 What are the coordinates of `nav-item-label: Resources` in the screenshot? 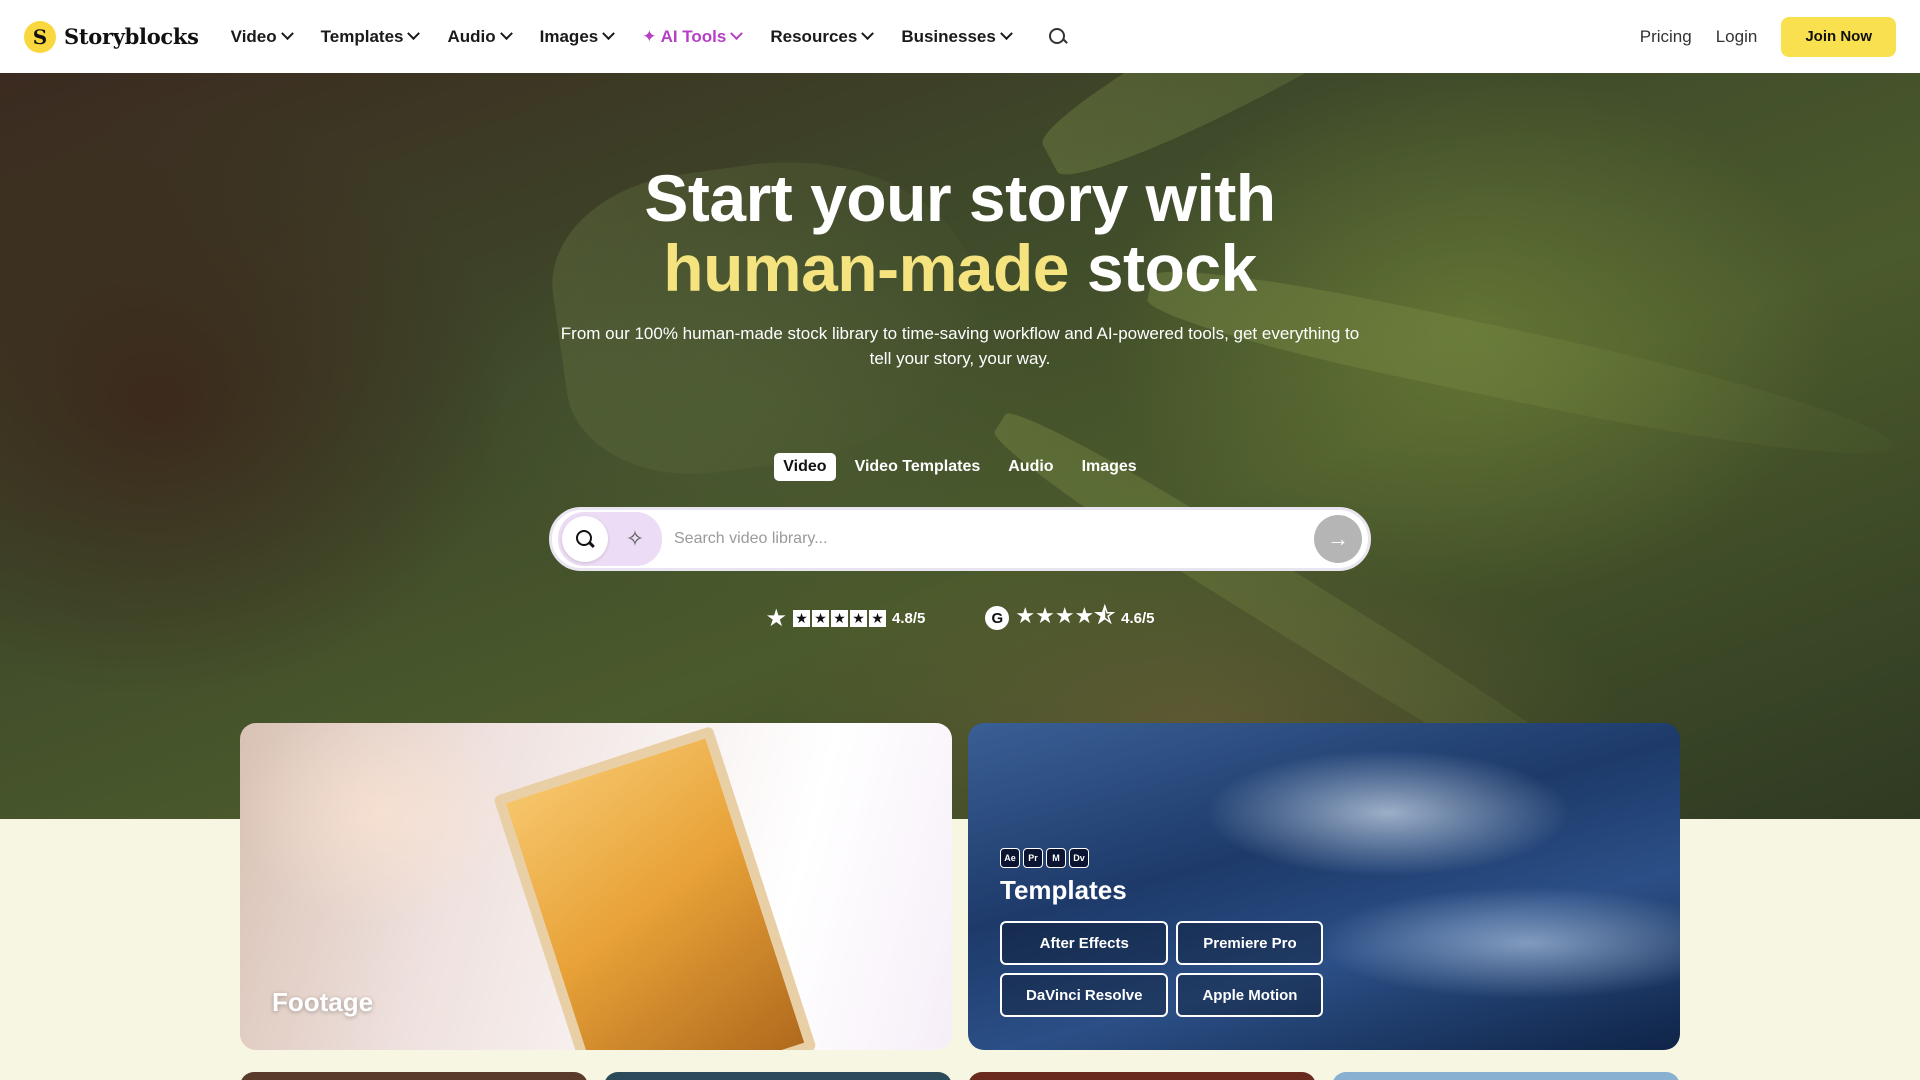 It's located at (814, 36).